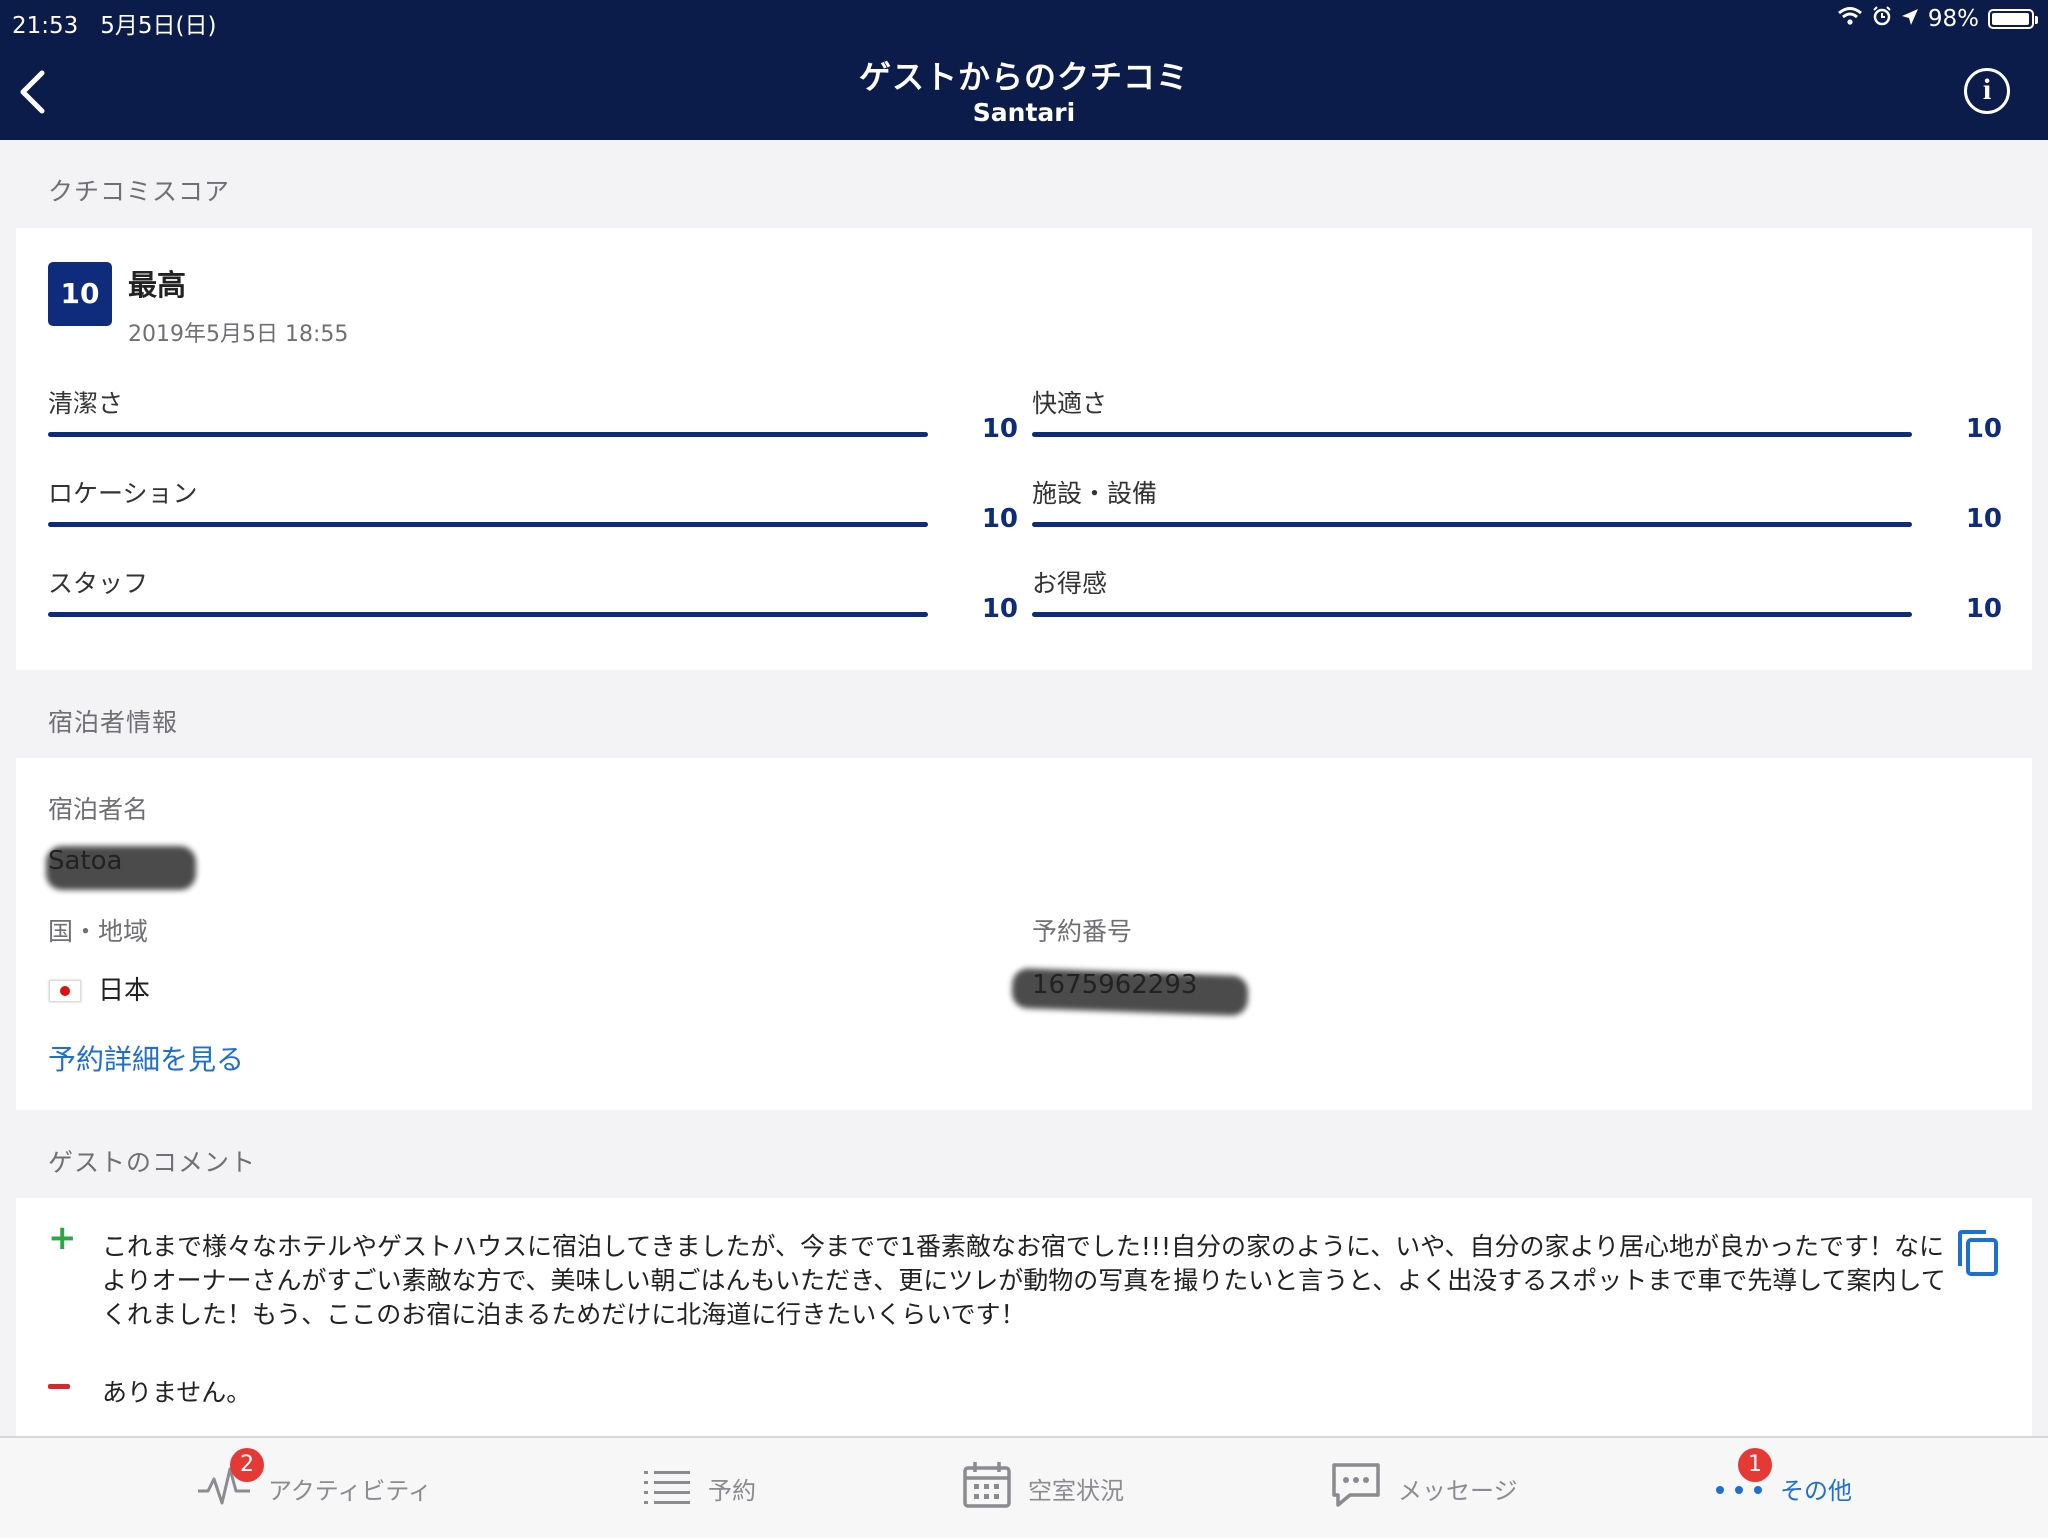  What do you see at coordinates (98, 583) in the screenshot?
I see `metric-name: スタッフ` at bounding box center [98, 583].